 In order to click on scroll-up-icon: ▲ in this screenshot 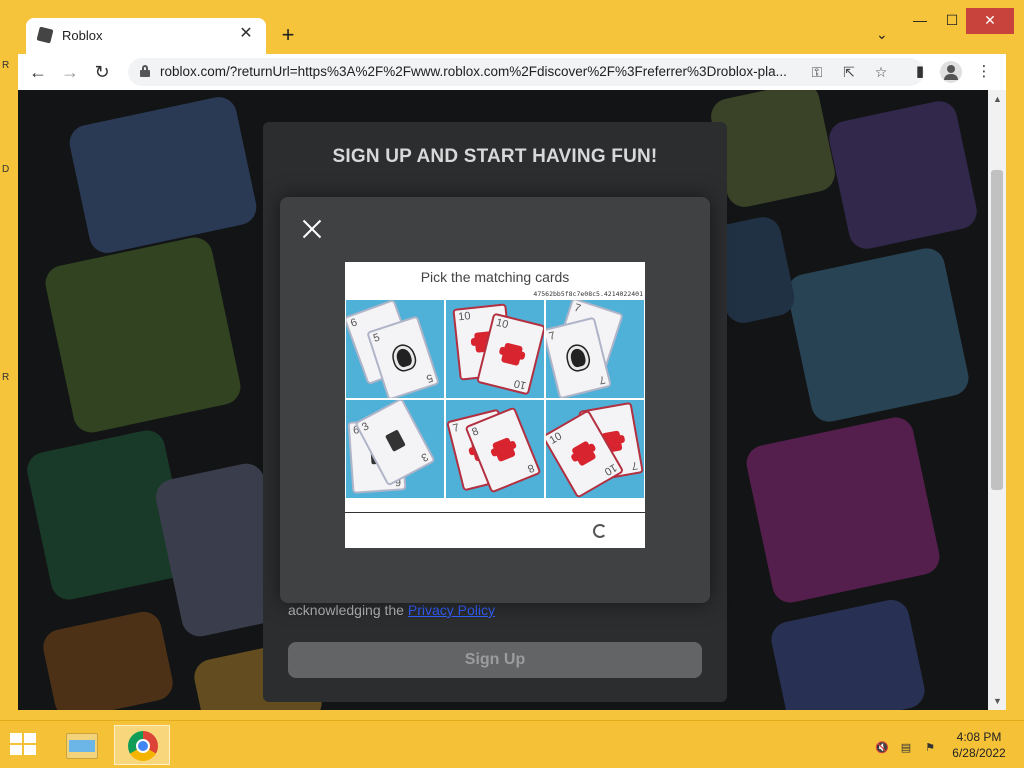, I will do `click(997, 99)`.